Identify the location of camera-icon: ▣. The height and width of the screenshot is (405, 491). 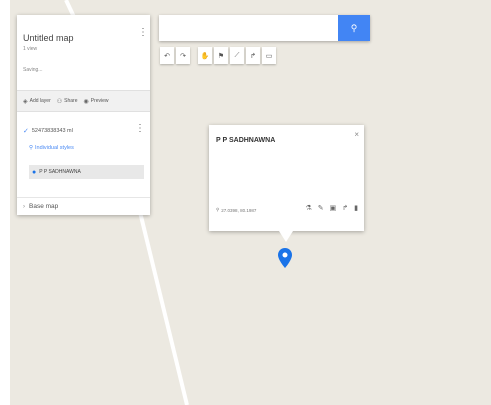
(333, 208).